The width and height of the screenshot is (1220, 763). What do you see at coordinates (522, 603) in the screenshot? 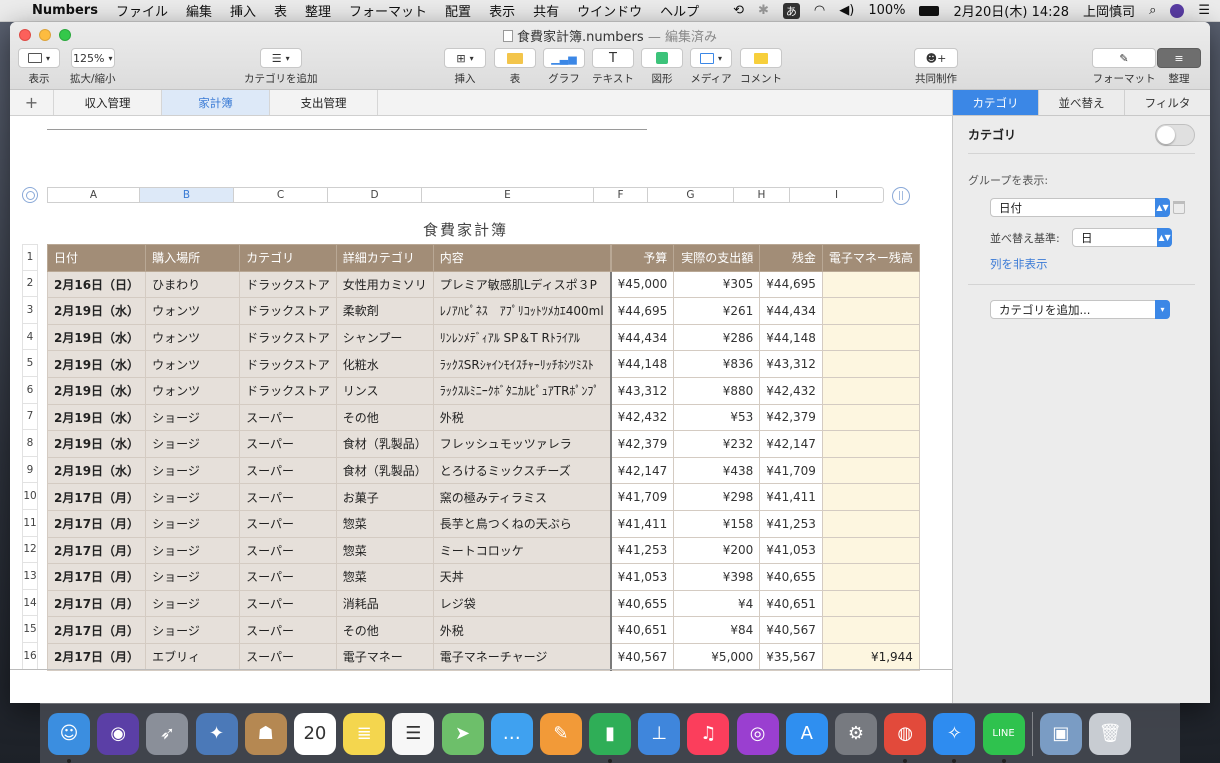
I see `table-cell: レジ袋` at bounding box center [522, 603].